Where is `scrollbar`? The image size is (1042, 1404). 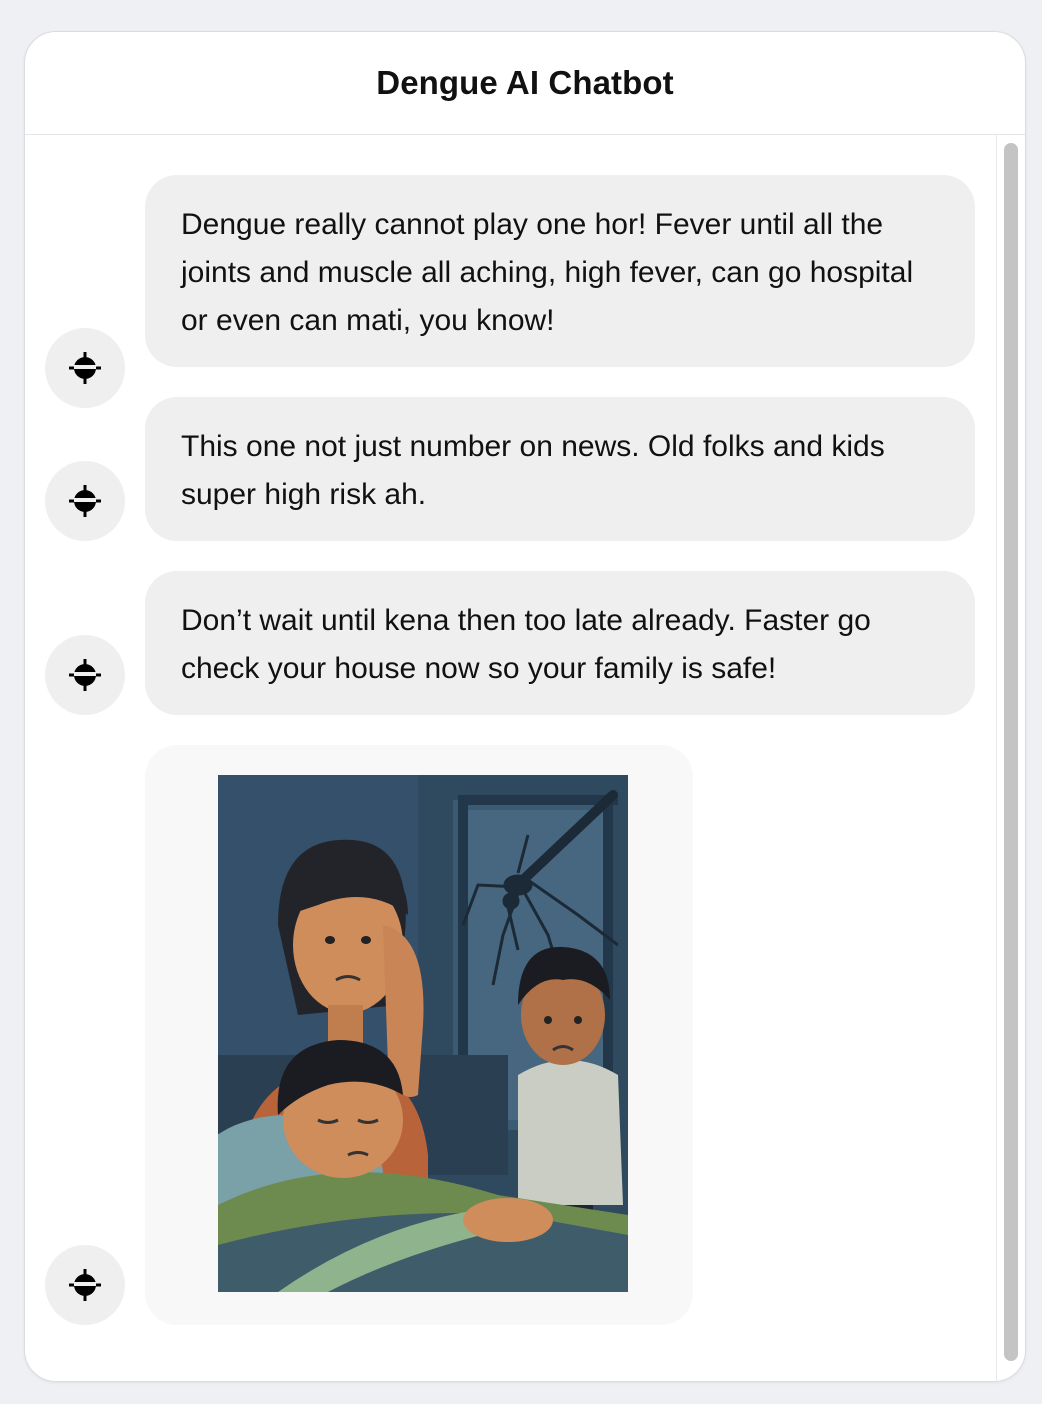
scrollbar is located at coordinates (1010, 758).